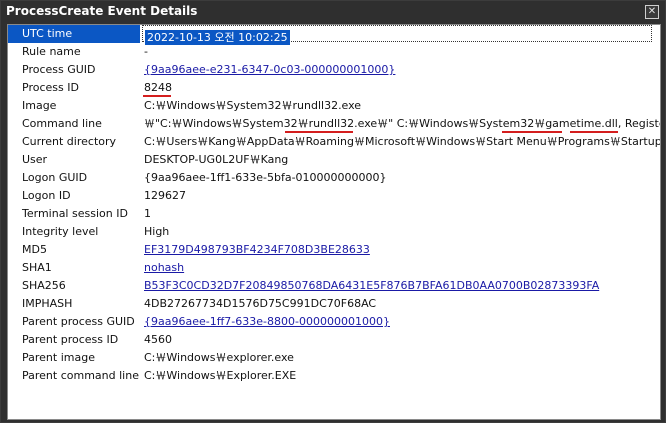 The width and height of the screenshot is (666, 423). Describe the element at coordinates (334, 196) in the screenshot. I see `property-row-logon-id: Logon ID 129627` at that location.